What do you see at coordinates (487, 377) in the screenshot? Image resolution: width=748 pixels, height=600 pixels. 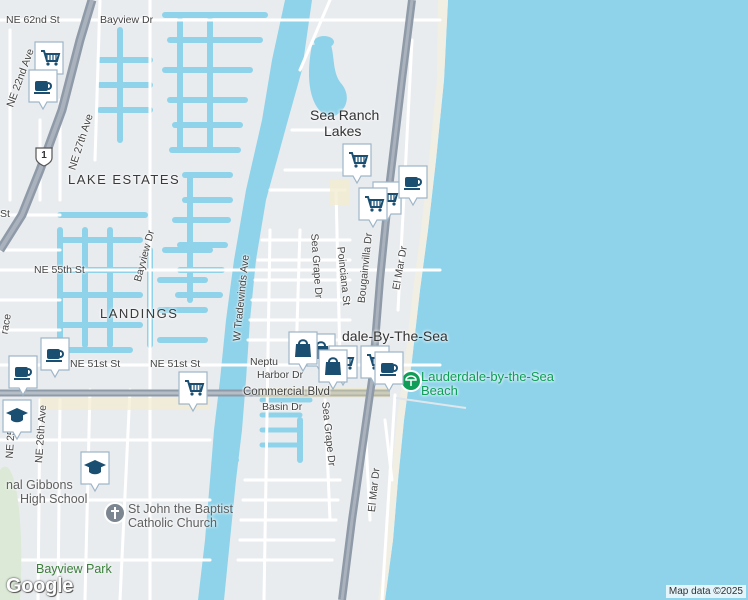 I see `poi-label-beach-line1: Lauderdale-by-the-Sea` at bounding box center [487, 377].